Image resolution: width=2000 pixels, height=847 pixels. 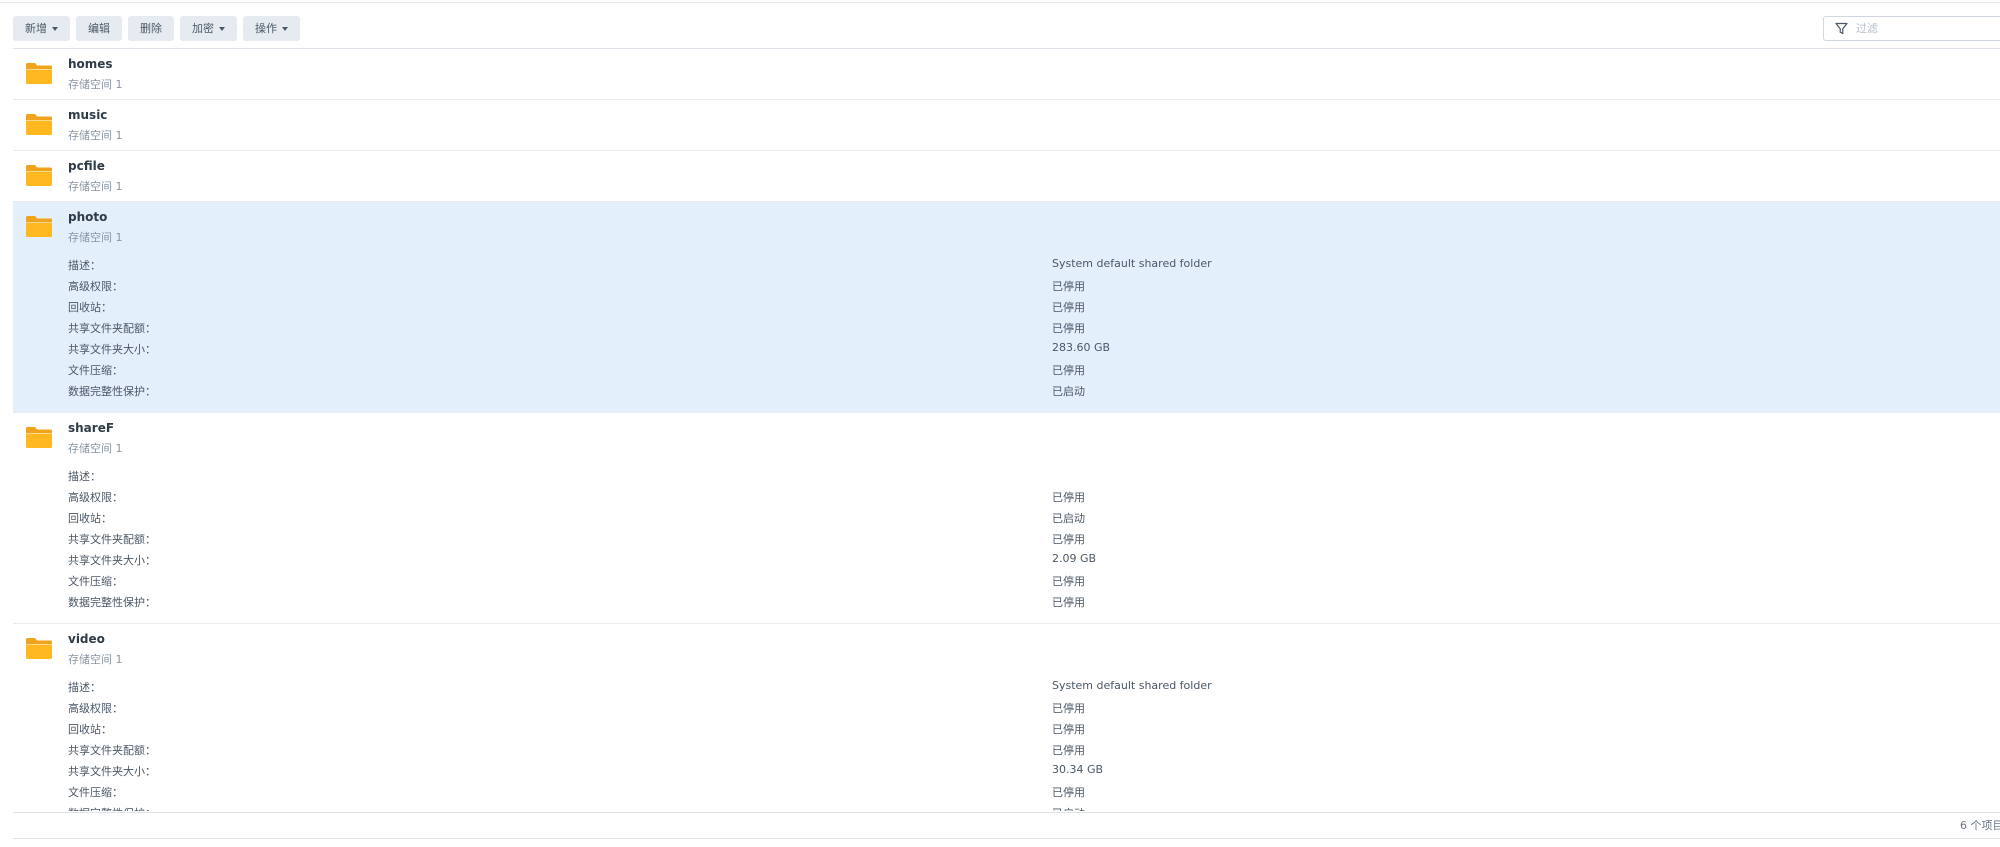 What do you see at coordinates (90, 64) in the screenshot?
I see `folder-name: homes` at bounding box center [90, 64].